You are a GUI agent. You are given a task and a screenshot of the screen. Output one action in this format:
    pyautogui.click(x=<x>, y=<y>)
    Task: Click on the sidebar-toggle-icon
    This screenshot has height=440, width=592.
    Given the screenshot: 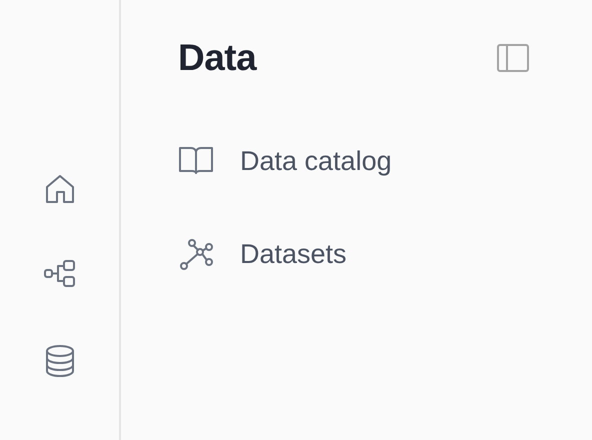 What is the action you would take?
    pyautogui.click(x=513, y=58)
    